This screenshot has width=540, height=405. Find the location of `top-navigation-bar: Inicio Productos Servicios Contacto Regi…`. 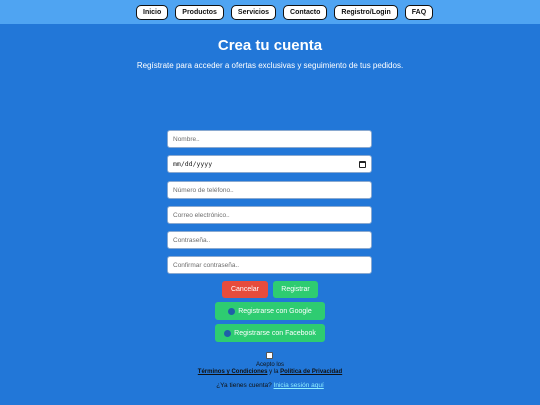

top-navigation-bar: Inicio Productos Servicios Contacto Regi… is located at coordinates (270, 12).